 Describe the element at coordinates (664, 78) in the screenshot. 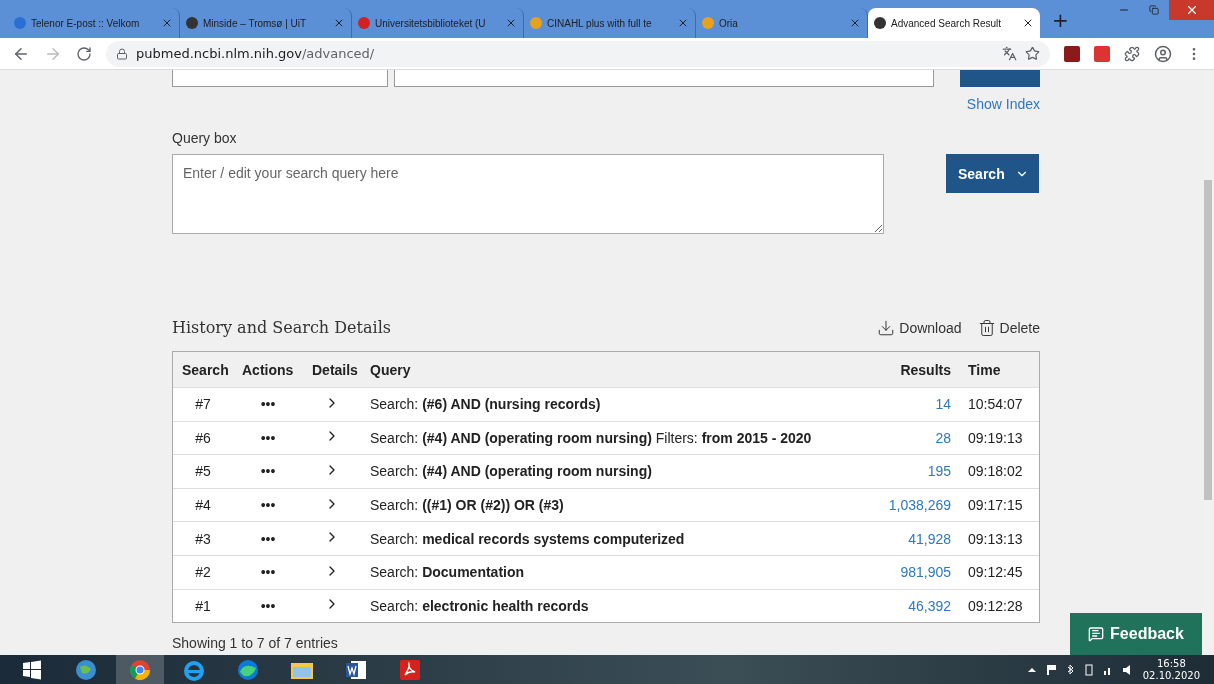

I see `search-term-field` at that location.